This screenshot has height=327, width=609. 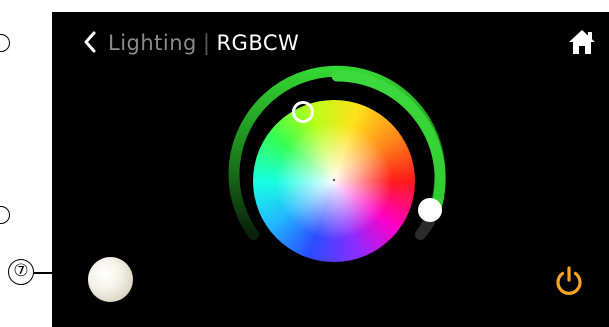 I want to click on callout-number: ⑦, so click(x=21, y=272).